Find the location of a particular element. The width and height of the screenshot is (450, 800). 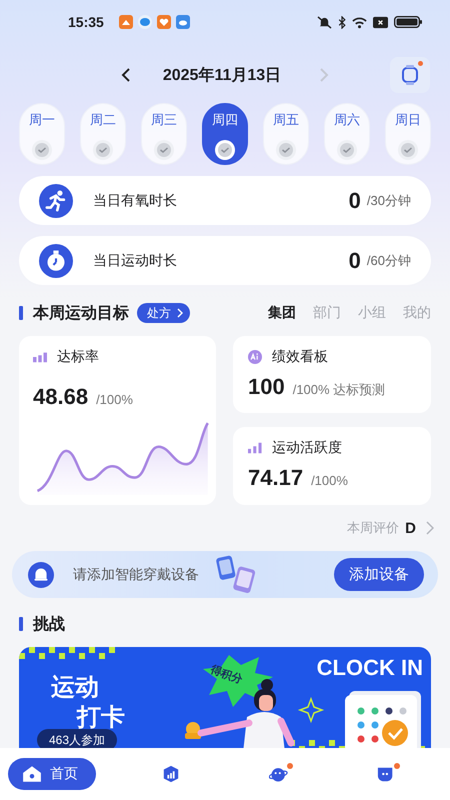

wifi-icon is located at coordinates (359, 22).